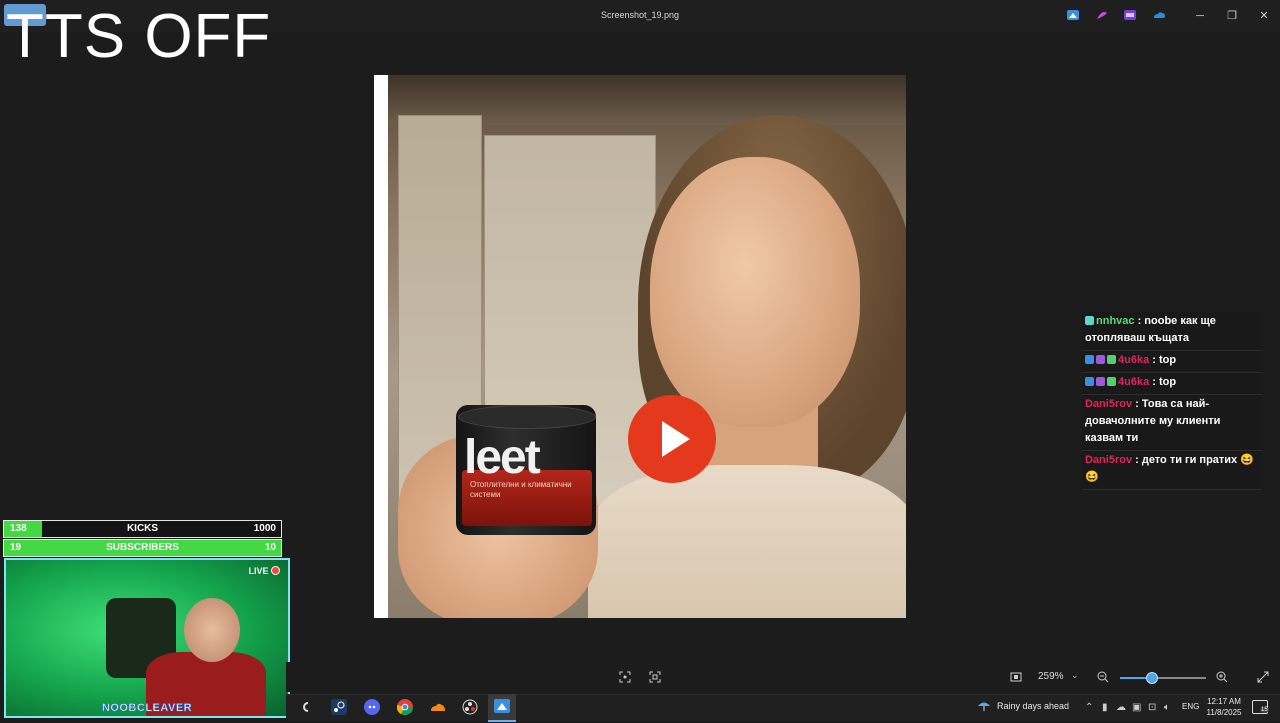  Describe the element at coordinates (275, 570) in the screenshot. I see `live-dot-icon` at that location.